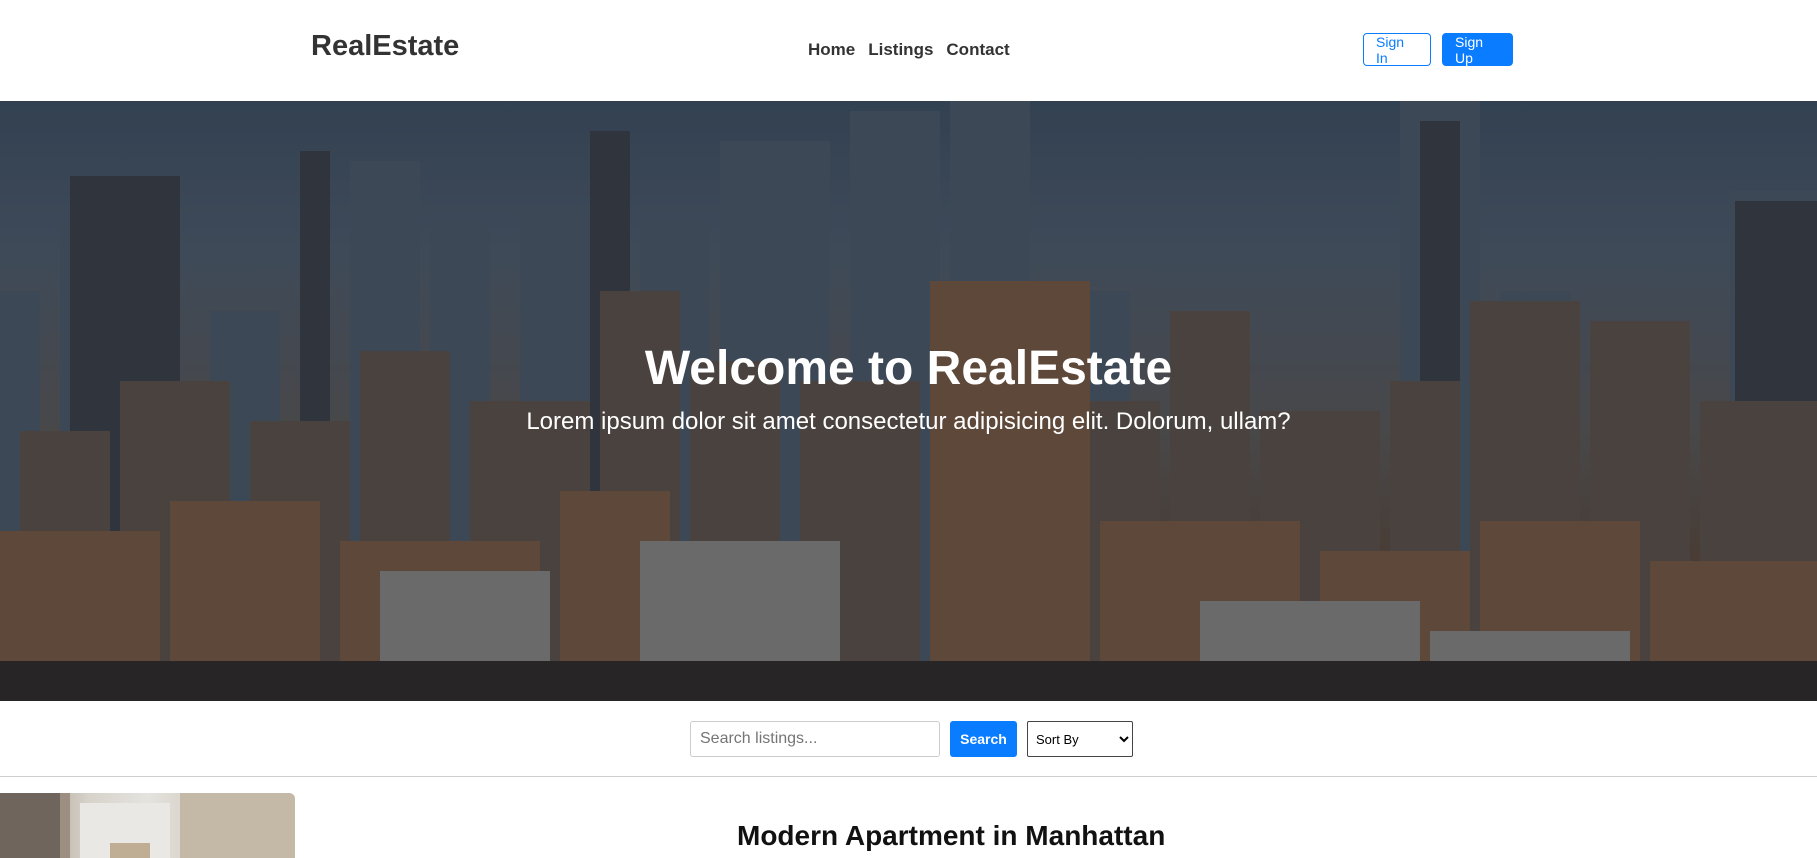 The image size is (1817, 858). Describe the element at coordinates (1438, 49) in the screenshot. I see `auth-buttons: Sign In Sign Up` at that location.